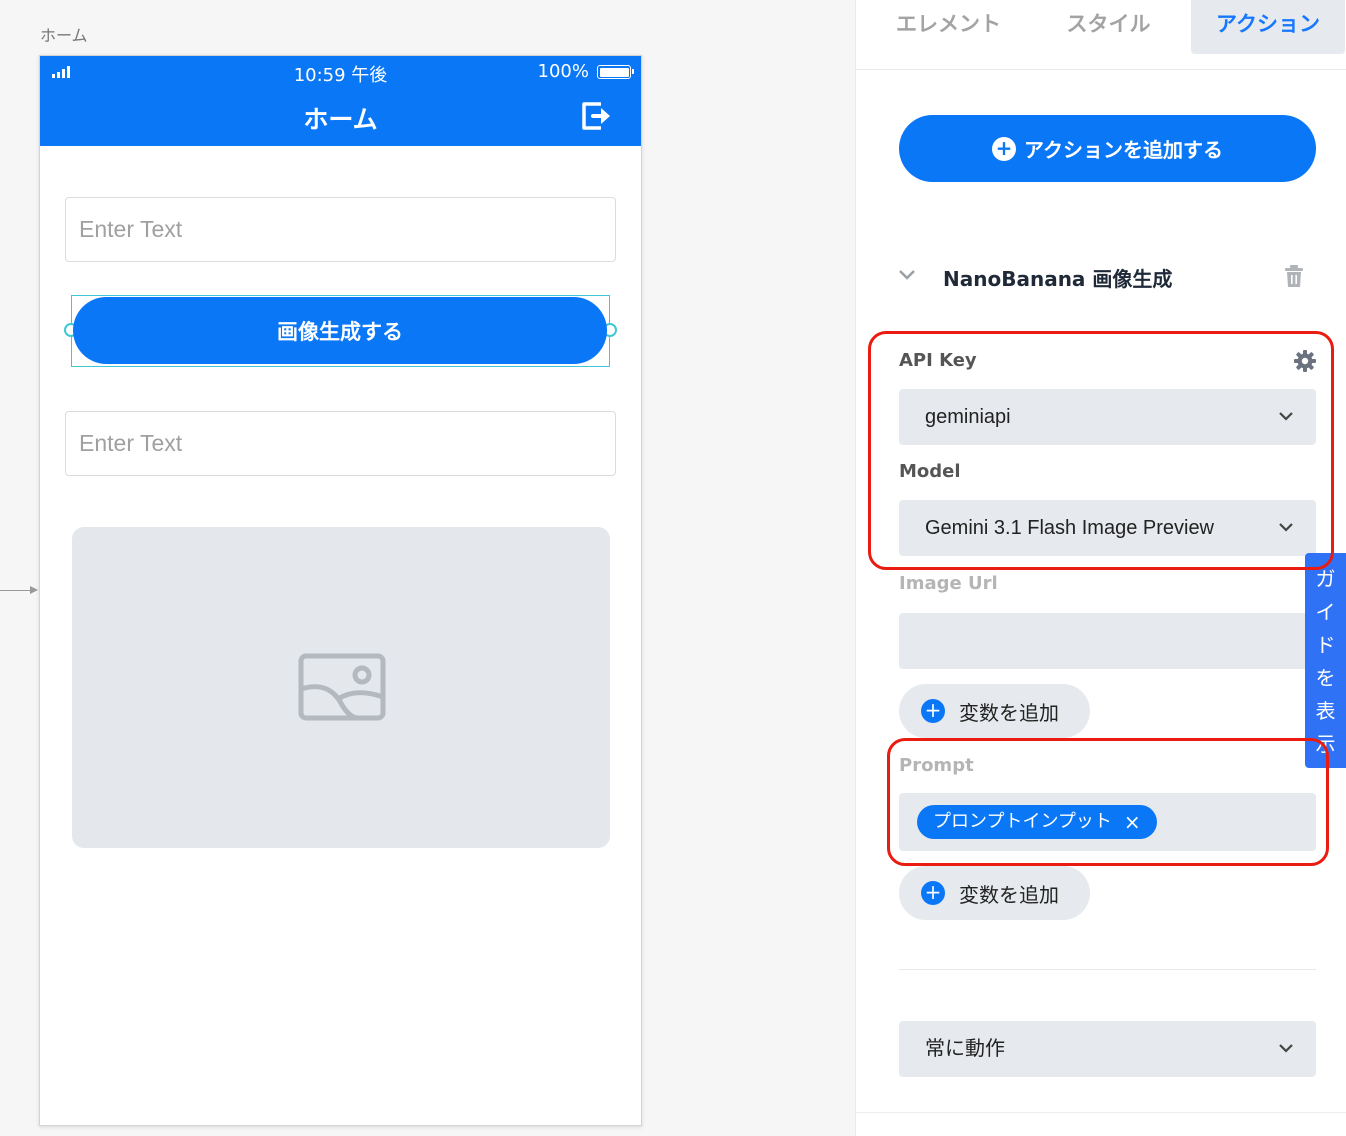  I want to click on screen-connector-line, so click(16, 590).